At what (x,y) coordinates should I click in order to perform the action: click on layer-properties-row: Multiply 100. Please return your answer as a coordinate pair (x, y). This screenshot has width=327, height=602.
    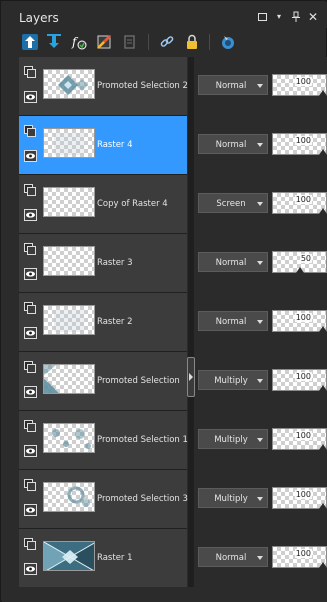
    Looking at the image, I should click on (261, 440).